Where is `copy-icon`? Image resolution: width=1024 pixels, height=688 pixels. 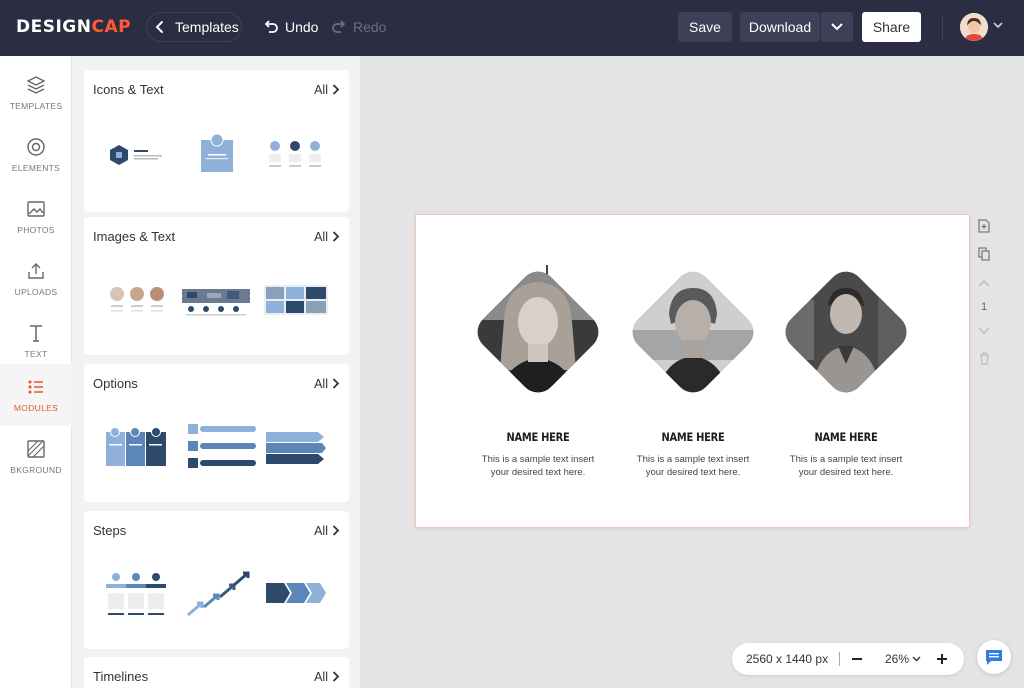
copy-icon is located at coordinates (984, 254).